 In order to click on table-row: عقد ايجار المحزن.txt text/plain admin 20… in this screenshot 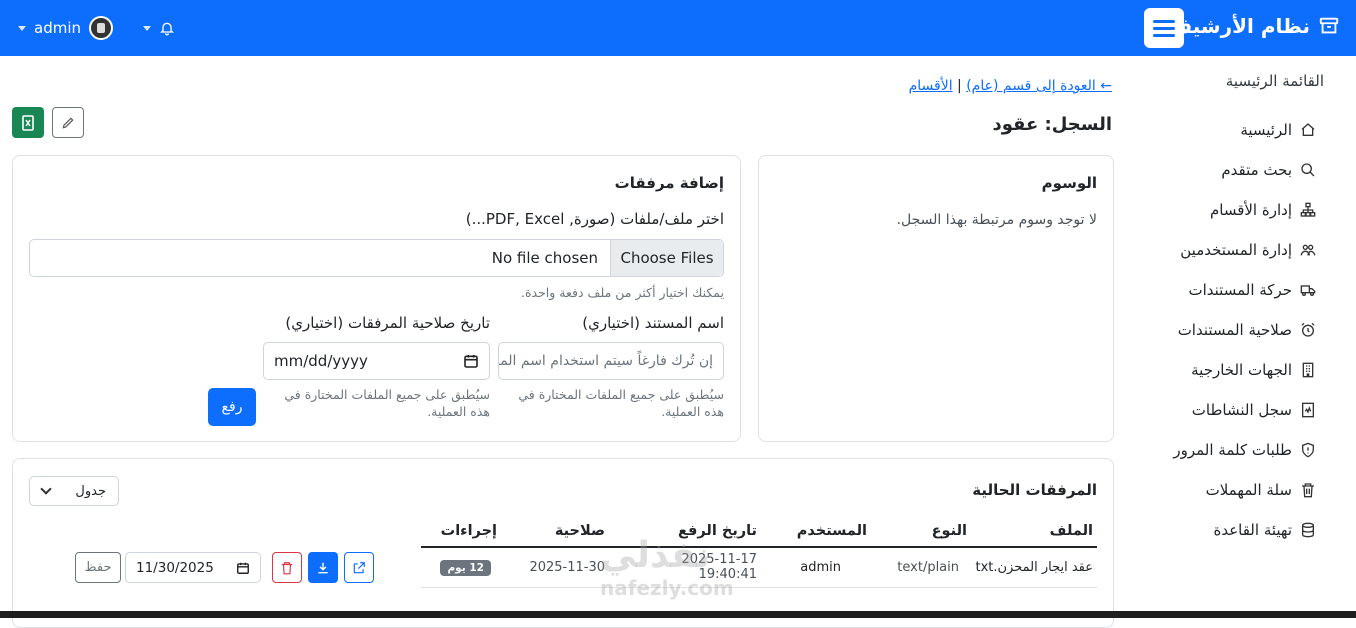, I will do `click(759, 567)`.